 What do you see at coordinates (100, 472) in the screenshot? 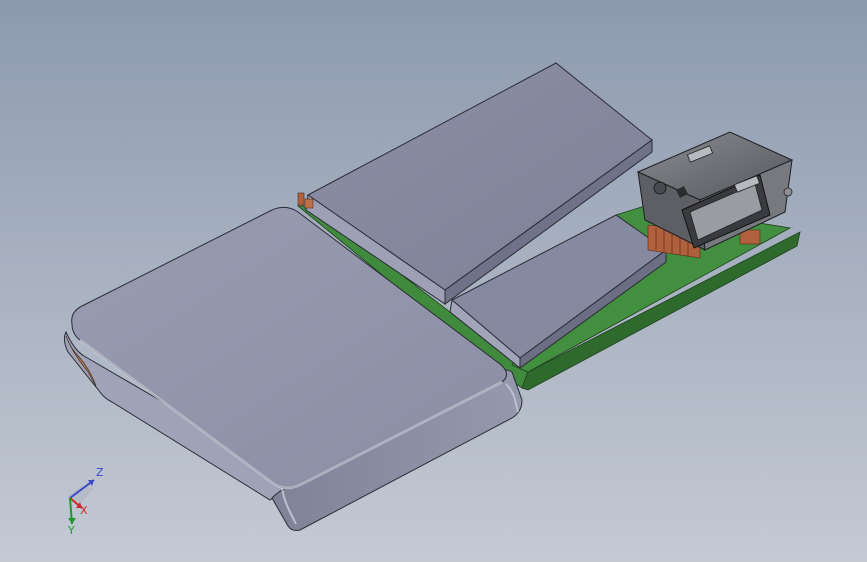
I see `z-axis-label: Z` at bounding box center [100, 472].